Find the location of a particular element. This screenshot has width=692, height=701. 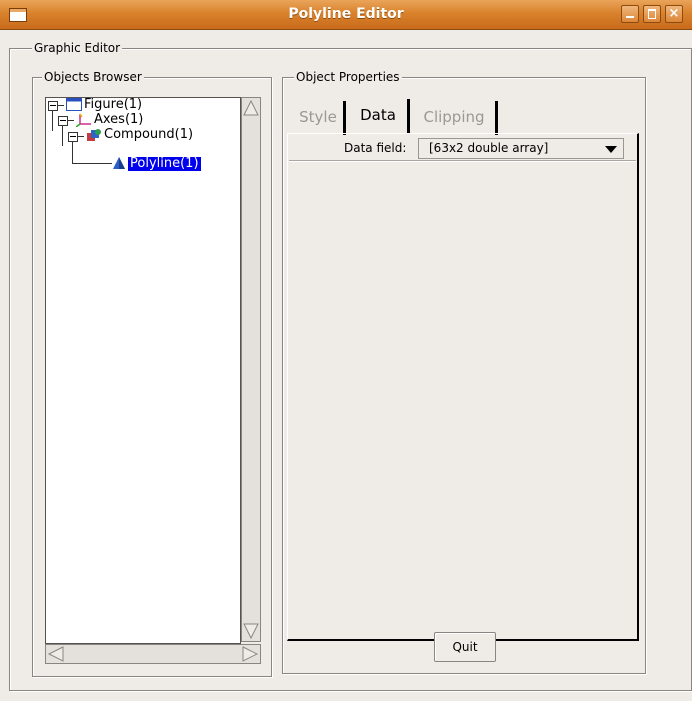

chevron-down-icon is located at coordinates (611, 149).